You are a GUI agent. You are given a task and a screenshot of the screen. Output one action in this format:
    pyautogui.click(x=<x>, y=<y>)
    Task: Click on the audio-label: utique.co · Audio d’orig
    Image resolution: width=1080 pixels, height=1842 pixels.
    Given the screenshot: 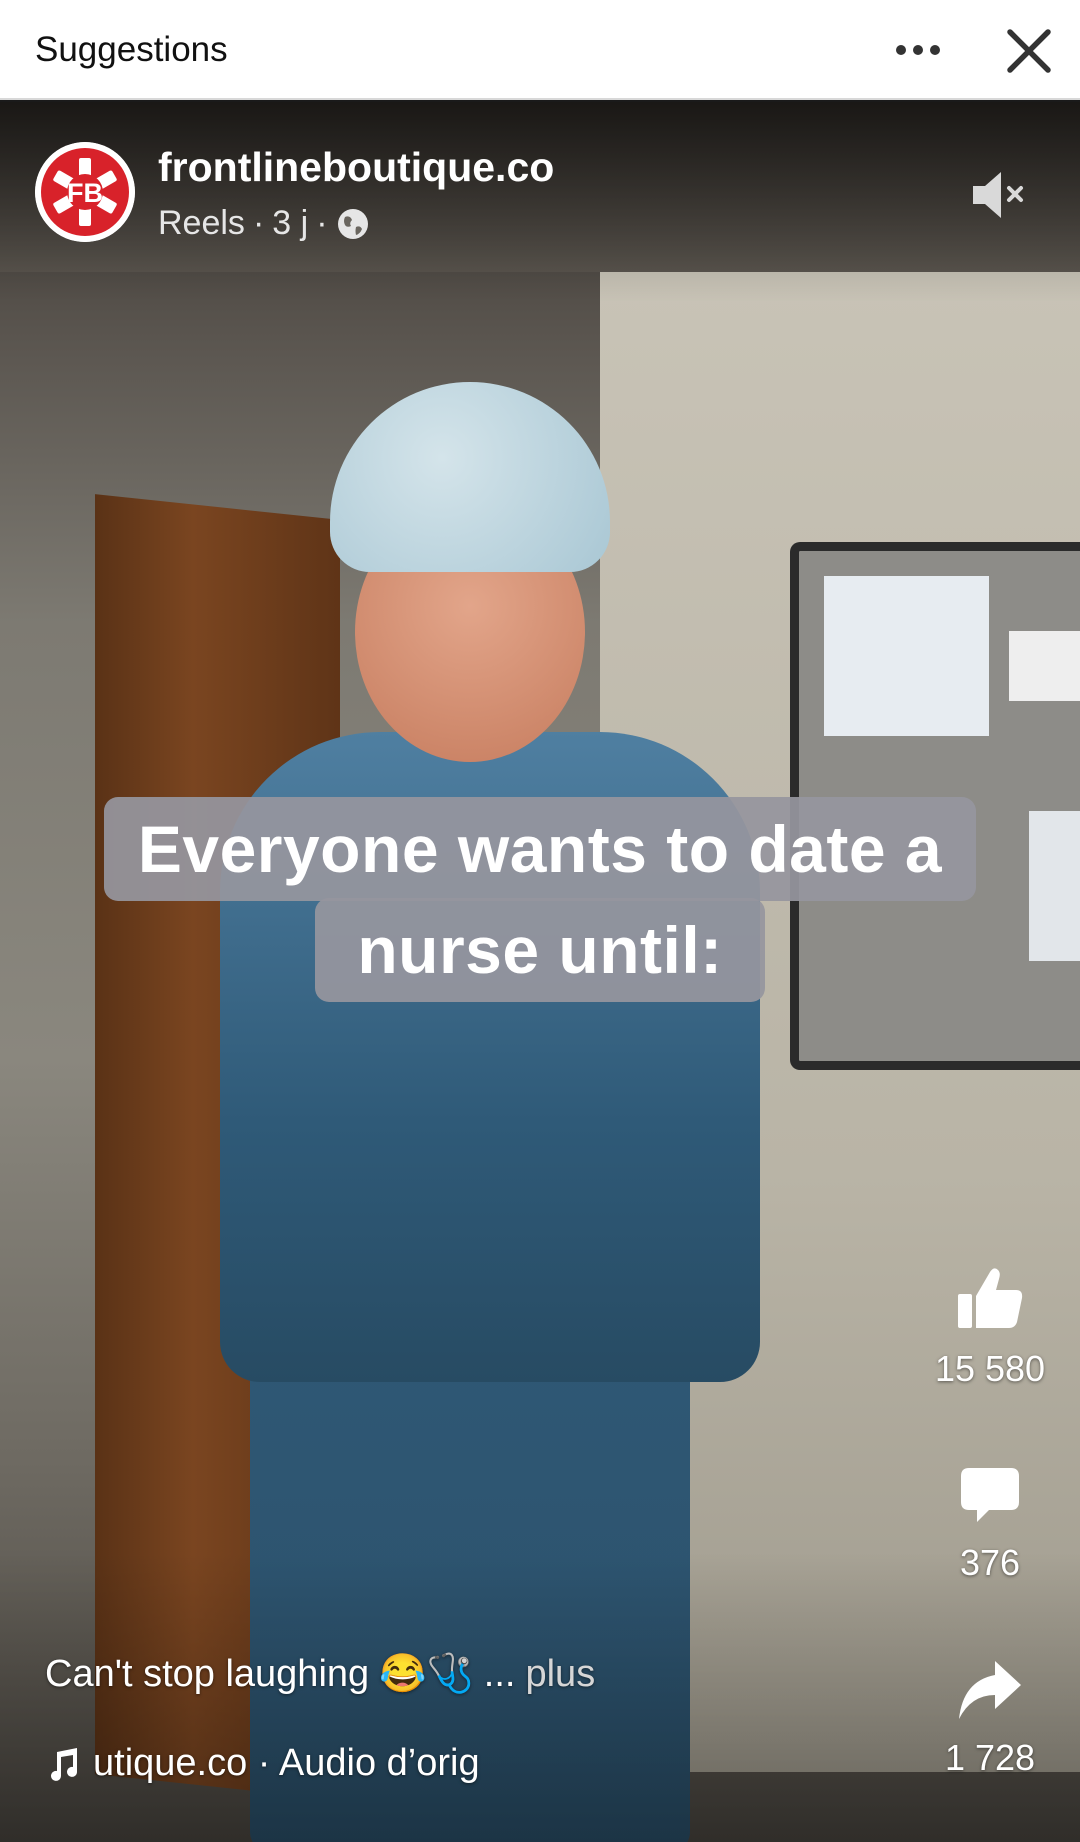 What is the action you would take?
    pyautogui.click(x=286, y=1763)
    